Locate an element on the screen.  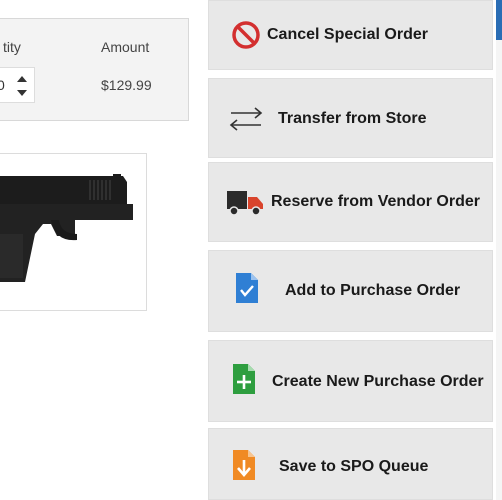
cancel-special-order-button: Cancel Special Order is located at coordinates (350, 35).